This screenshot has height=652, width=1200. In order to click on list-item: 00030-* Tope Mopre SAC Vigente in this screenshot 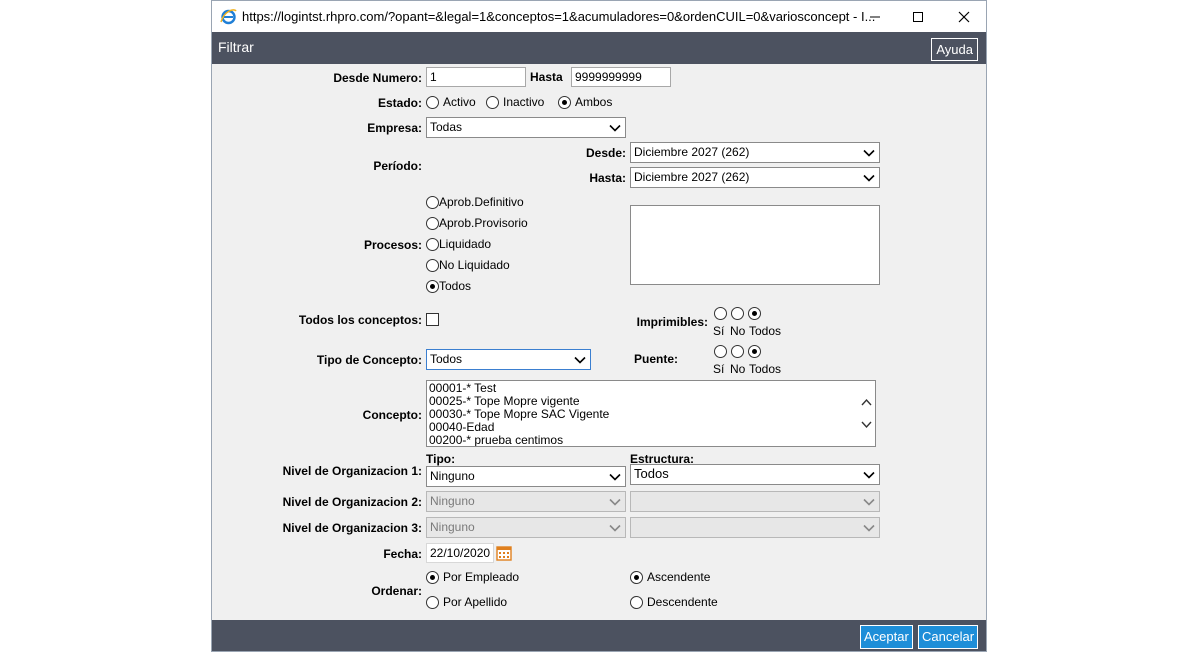, I will do `click(651, 414)`.